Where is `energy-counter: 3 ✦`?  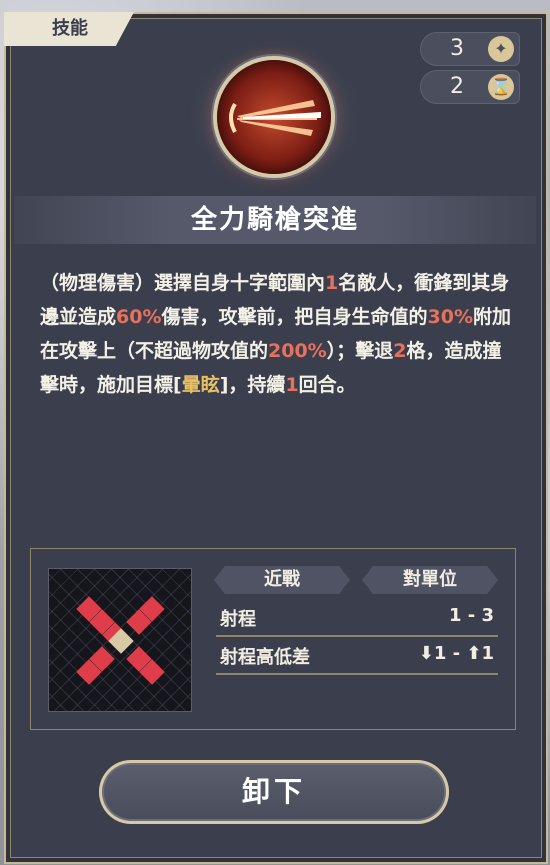 energy-counter: 3 ✦ is located at coordinates (470, 49).